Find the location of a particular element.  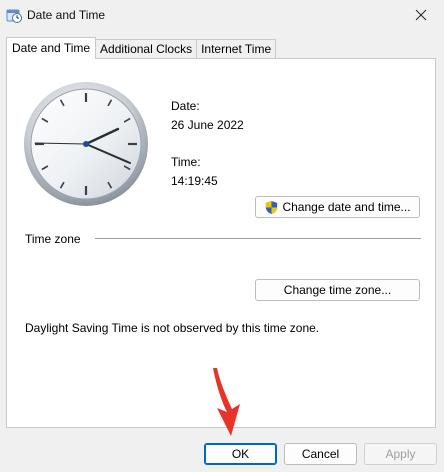

uac-shield-icon is located at coordinates (272, 207).